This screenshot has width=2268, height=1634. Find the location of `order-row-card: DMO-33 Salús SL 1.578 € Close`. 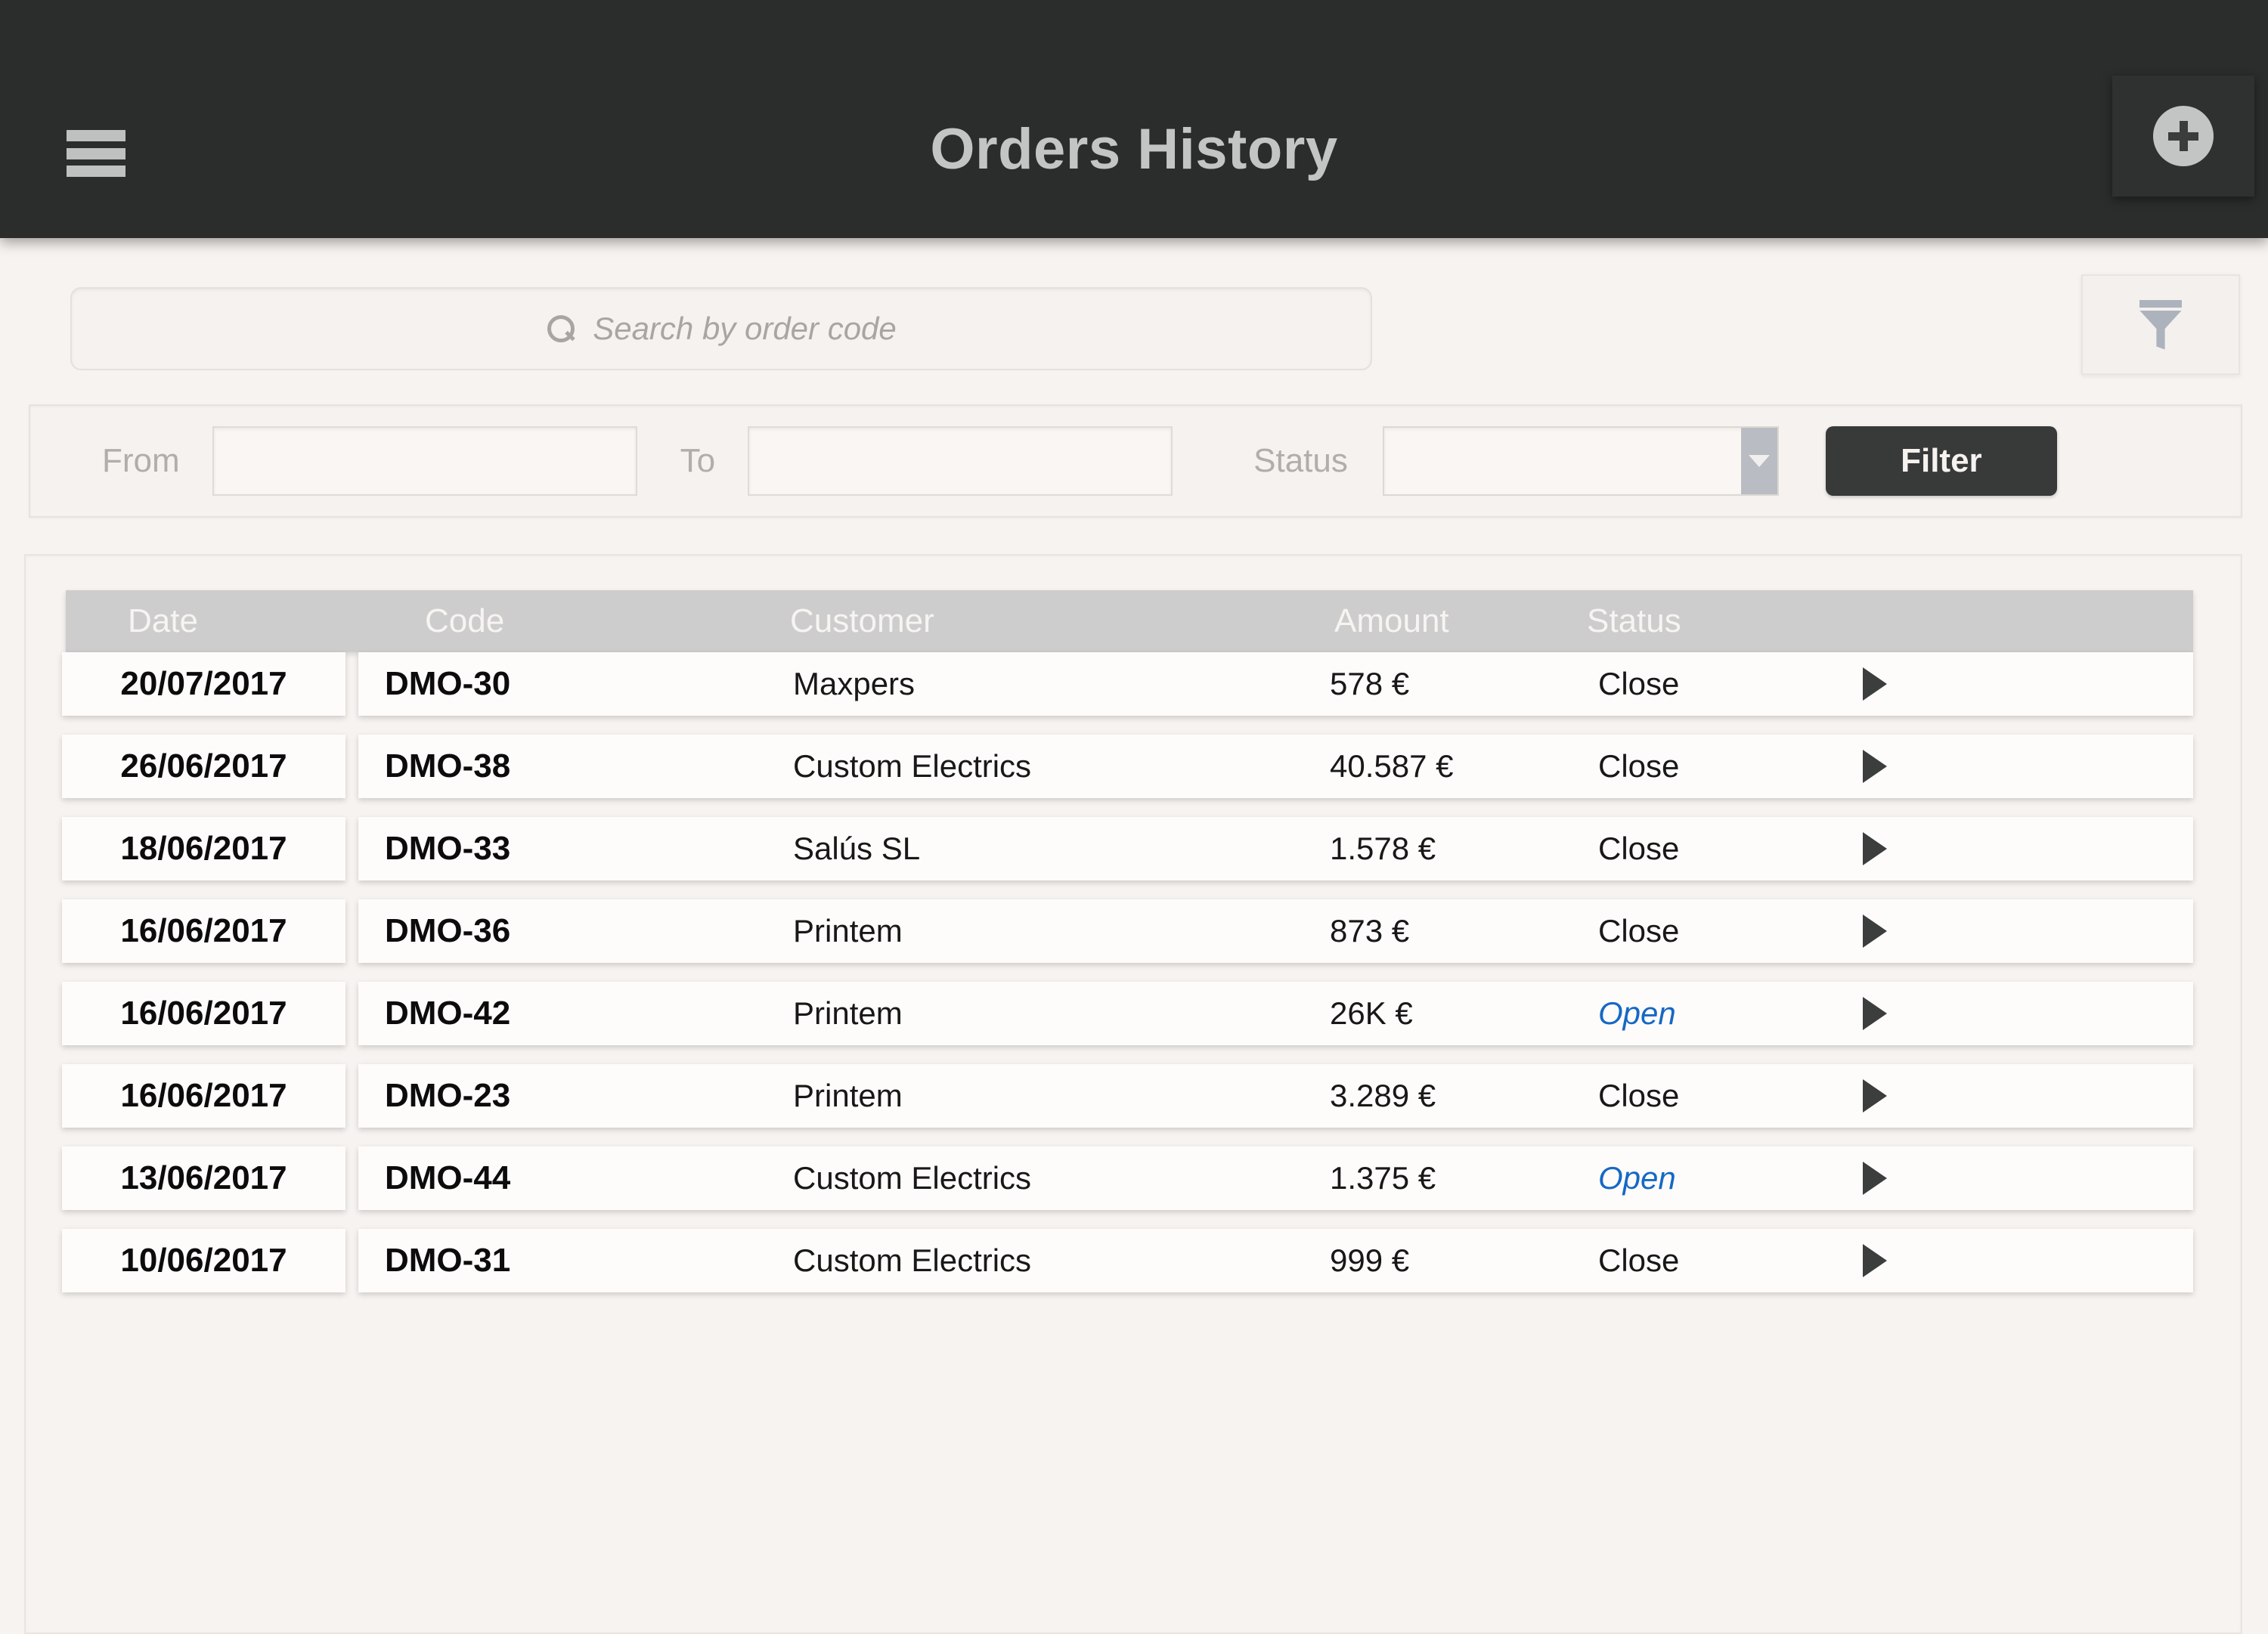

order-row-card: DMO-33 Salús SL 1.578 € Close is located at coordinates (1275, 849).